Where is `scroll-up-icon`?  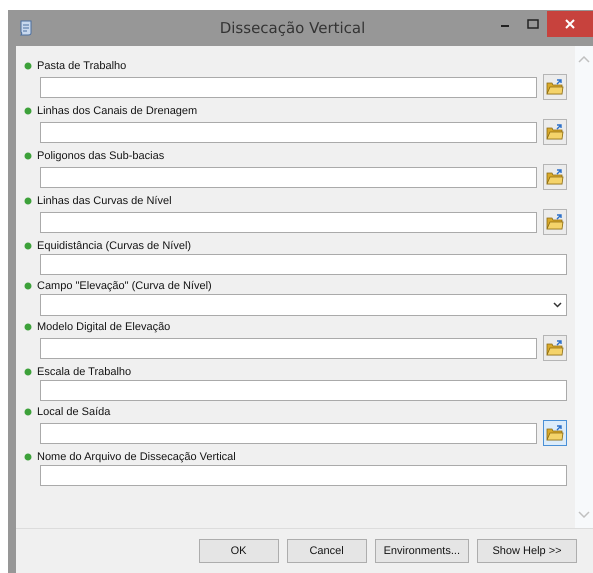 scroll-up-icon is located at coordinates (584, 59).